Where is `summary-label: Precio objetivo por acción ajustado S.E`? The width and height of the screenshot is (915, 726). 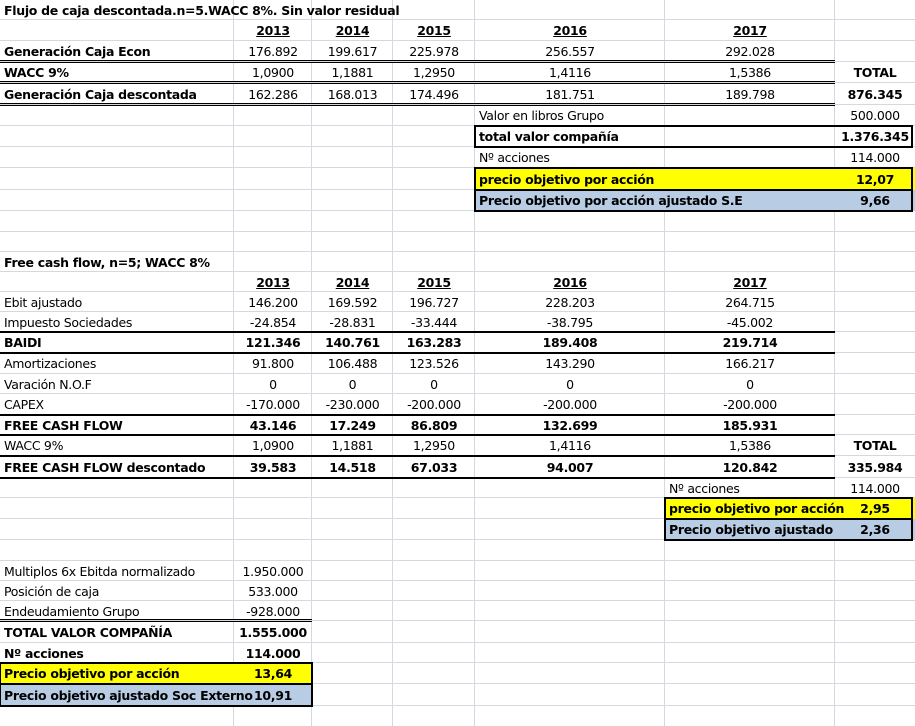
summary-label: Precio objetivo por acción ajustado S.E is located at coordinates (655, 200).